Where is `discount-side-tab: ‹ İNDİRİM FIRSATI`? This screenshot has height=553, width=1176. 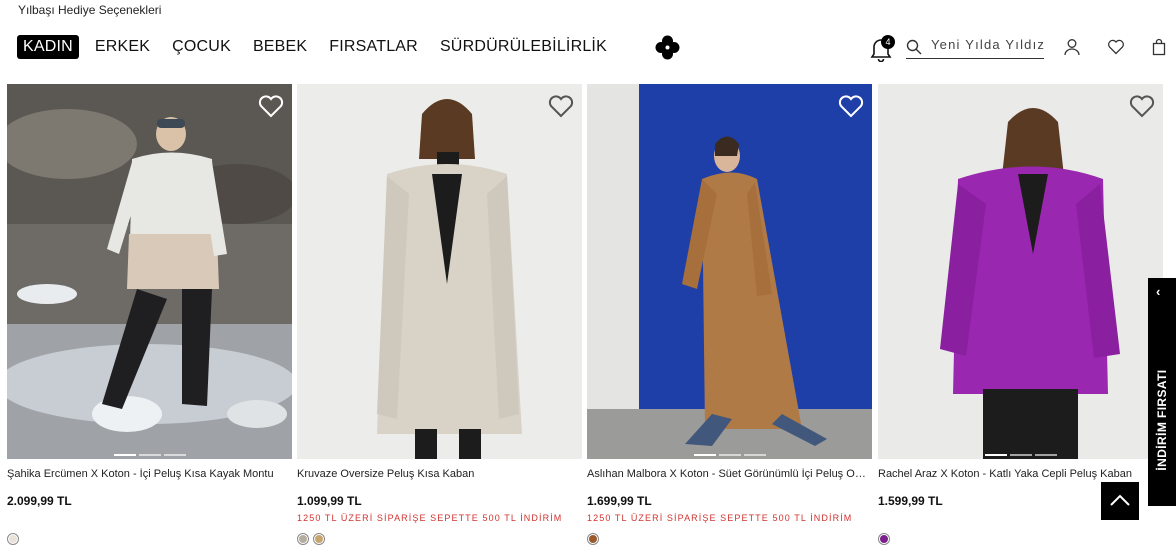 discount-side-tab: ‹ İNDİRİM FIRSATI is located at coordinates (1162, 392).